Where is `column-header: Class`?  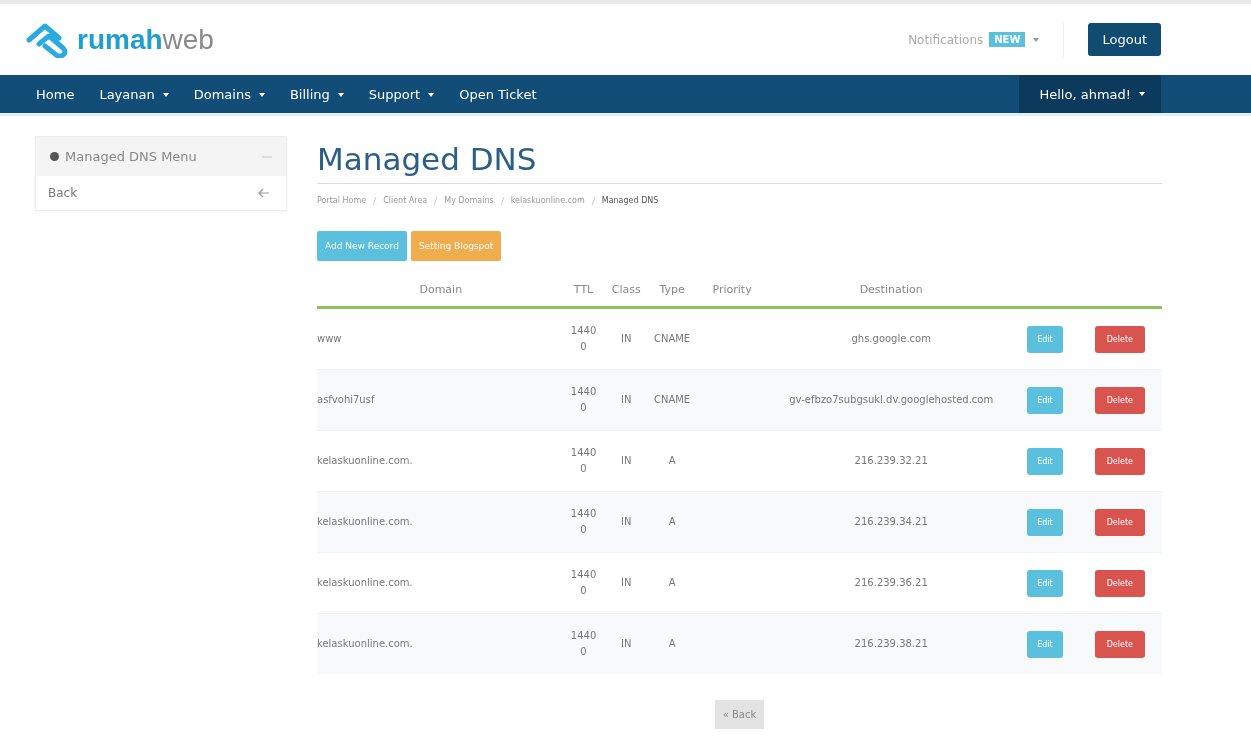
column-header: Class is located at coordinates (626, 290).